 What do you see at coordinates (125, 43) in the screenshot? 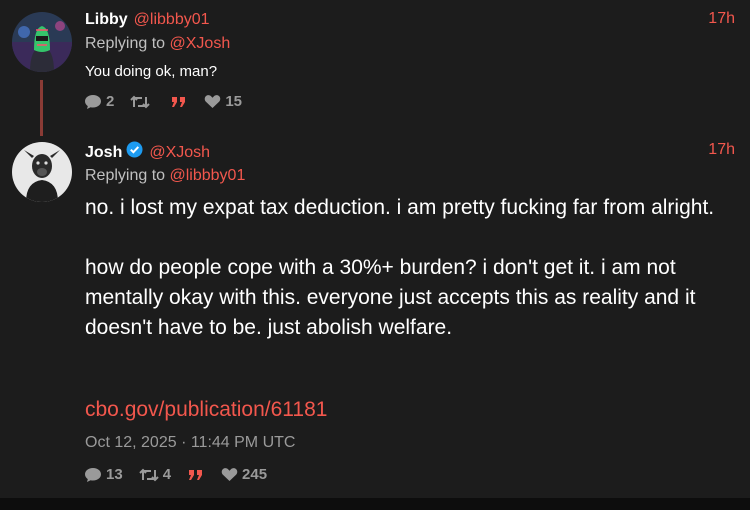
I see `reply-replying-prefix: Replying to` at bounding box center [125, 43].